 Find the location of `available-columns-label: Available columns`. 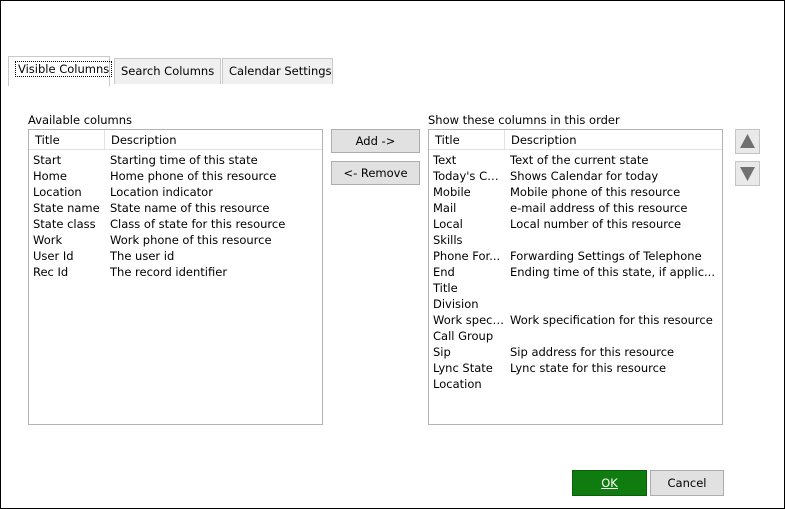

available-columns-label: Available columns is located at coordinates (80, 120).